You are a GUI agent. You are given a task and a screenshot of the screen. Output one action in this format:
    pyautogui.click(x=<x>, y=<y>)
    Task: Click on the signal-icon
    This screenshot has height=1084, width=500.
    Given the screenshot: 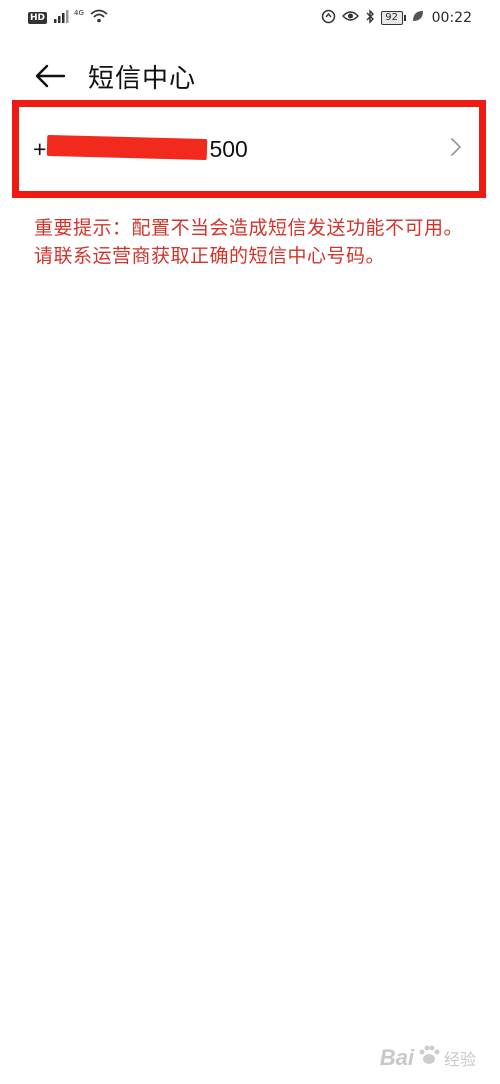 What is the action you would take?
    pyautogui.click(x=62, y=18)
    